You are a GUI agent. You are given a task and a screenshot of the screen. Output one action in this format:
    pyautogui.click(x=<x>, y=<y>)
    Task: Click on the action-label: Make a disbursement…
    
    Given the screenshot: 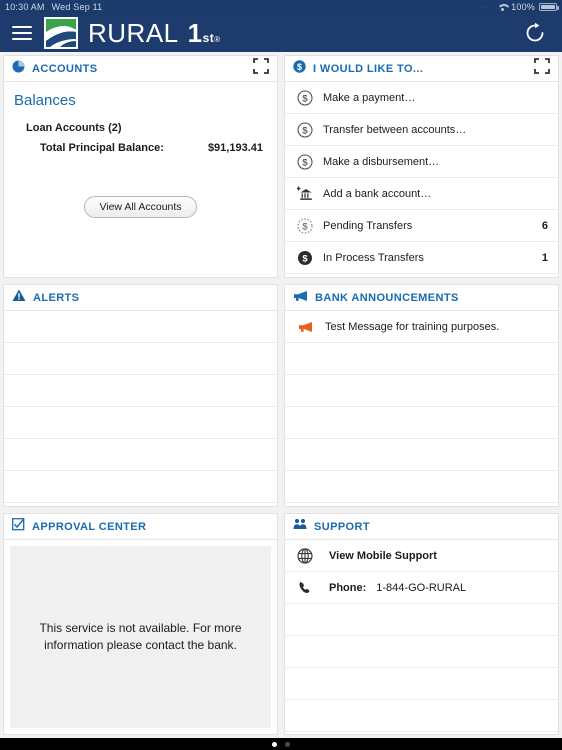 What is the action you would take?
    pyautogui.click(x=381, y=161)
    